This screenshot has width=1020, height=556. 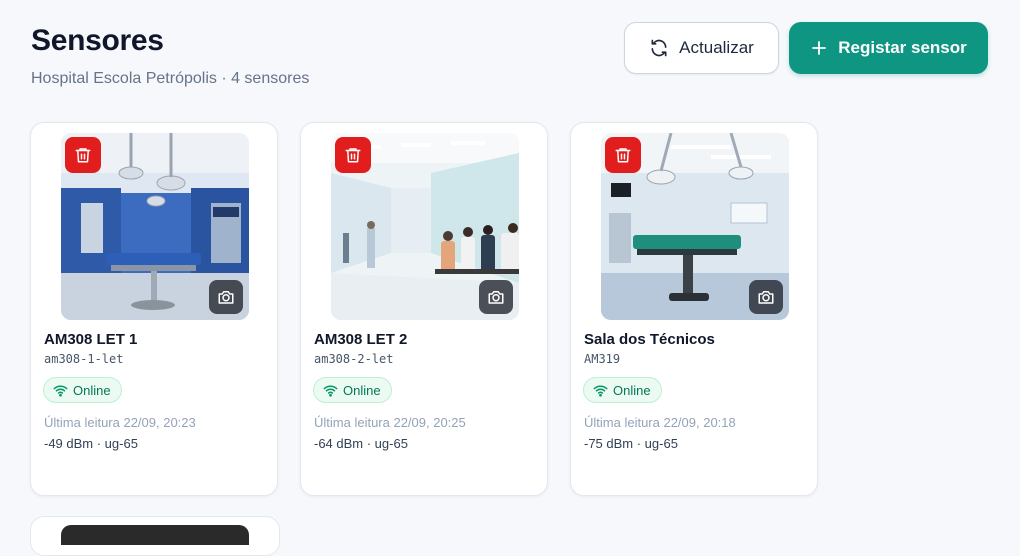 I want to click on sensor-code: am308-2-let, so click(x=354, y=359).